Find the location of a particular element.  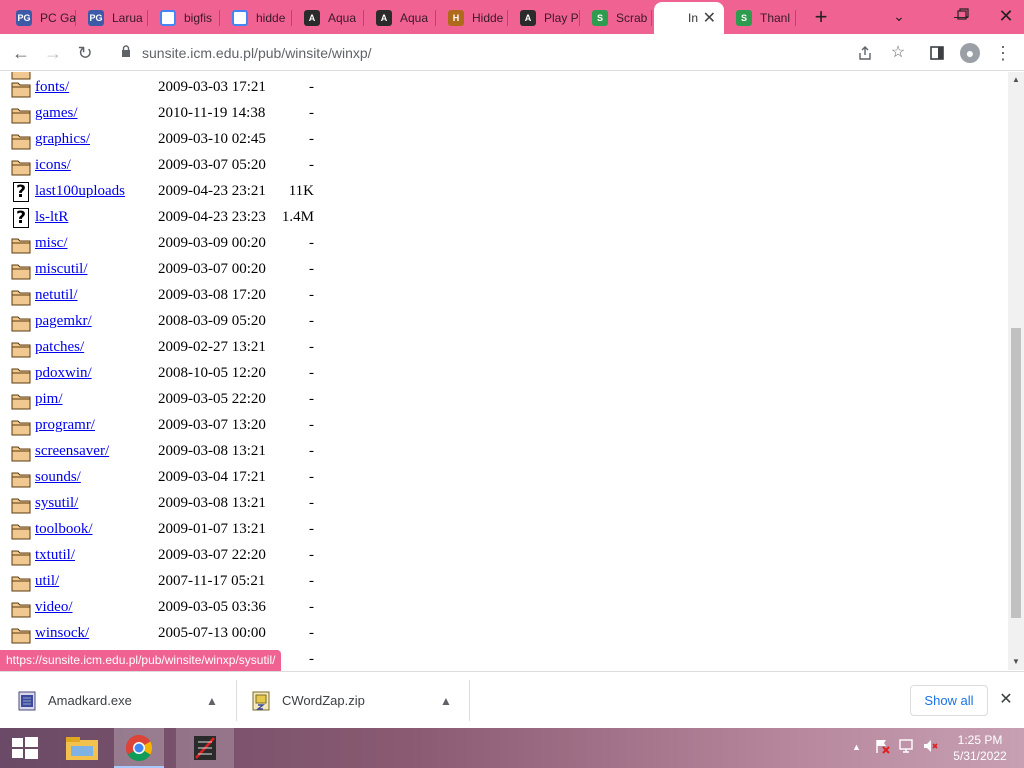

share-icon is located at coordinates (865, 53).